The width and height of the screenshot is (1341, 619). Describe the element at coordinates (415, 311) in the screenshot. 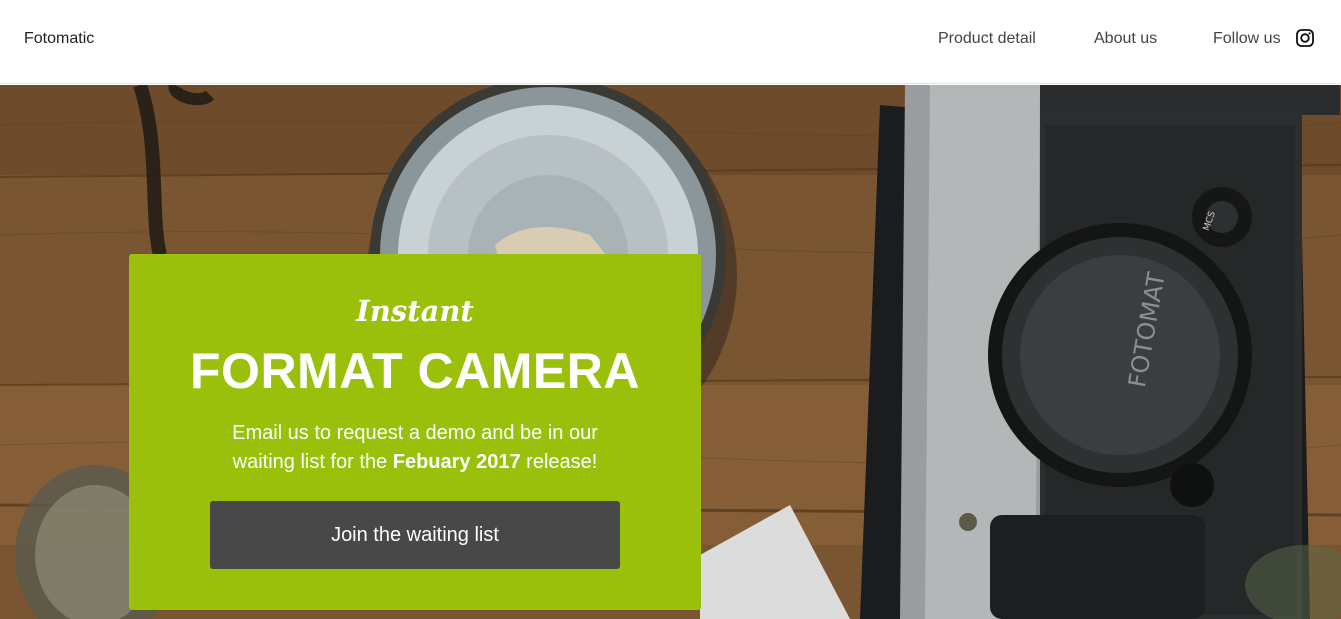

I see `card-script-title: Instant` at that location.